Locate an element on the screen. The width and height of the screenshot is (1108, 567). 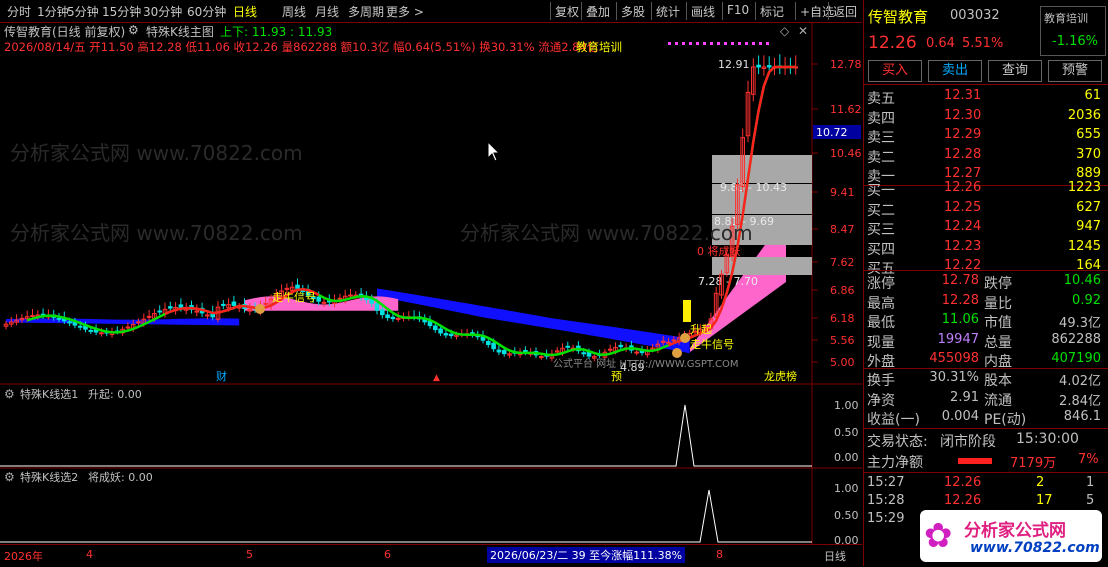
y-tick-label: 7.62 is located at coordinates (842, 262).